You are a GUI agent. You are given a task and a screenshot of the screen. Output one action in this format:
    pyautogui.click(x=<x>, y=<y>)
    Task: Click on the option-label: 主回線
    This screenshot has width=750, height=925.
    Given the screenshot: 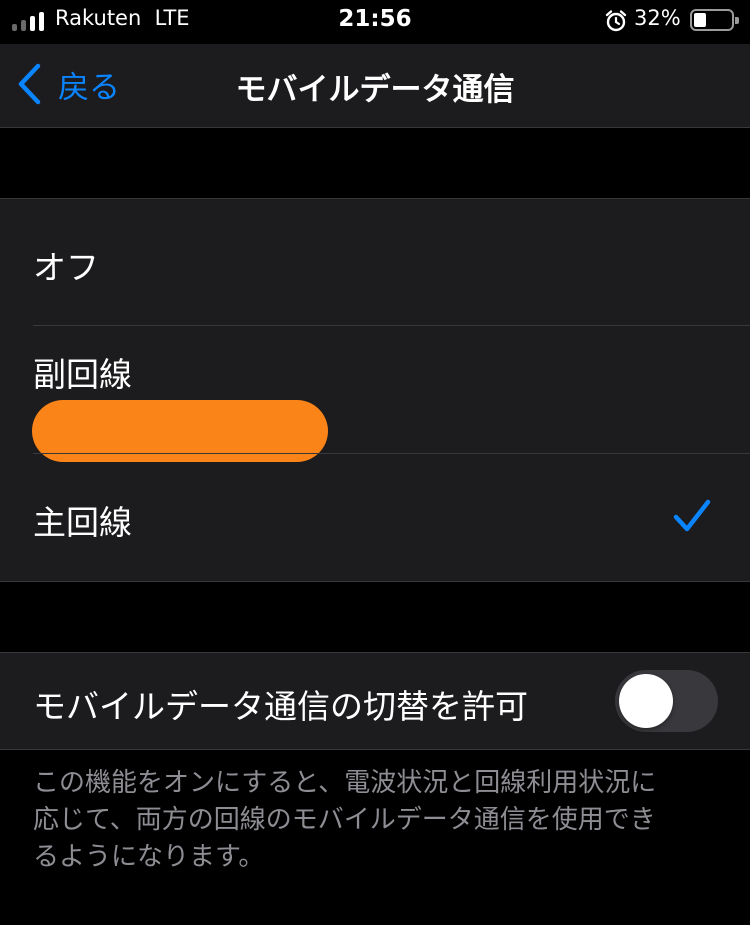 What is the action you would take?
    pyautogui.click(x=82, y=522)
    